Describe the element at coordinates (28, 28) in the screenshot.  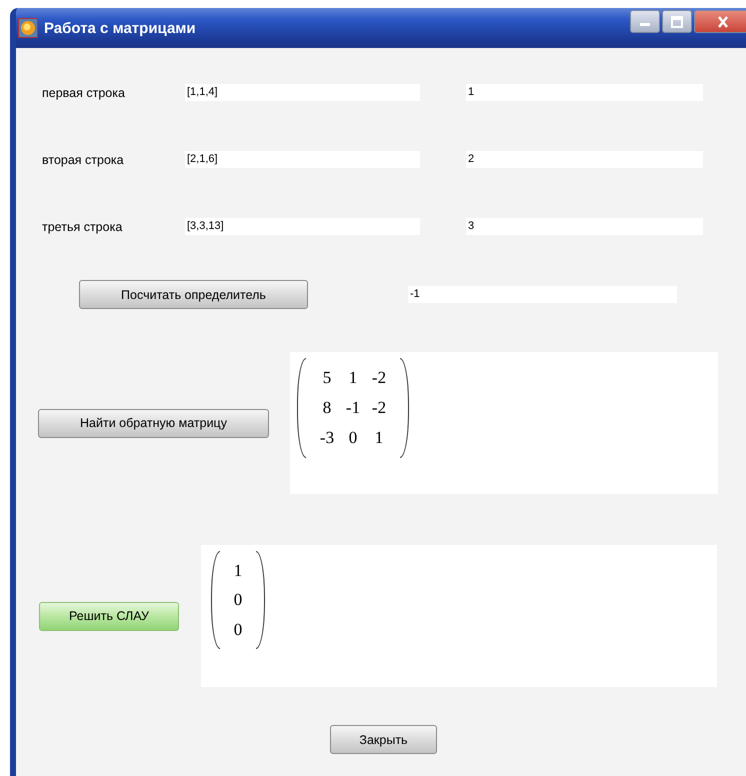
I see `app-icon` at that location.